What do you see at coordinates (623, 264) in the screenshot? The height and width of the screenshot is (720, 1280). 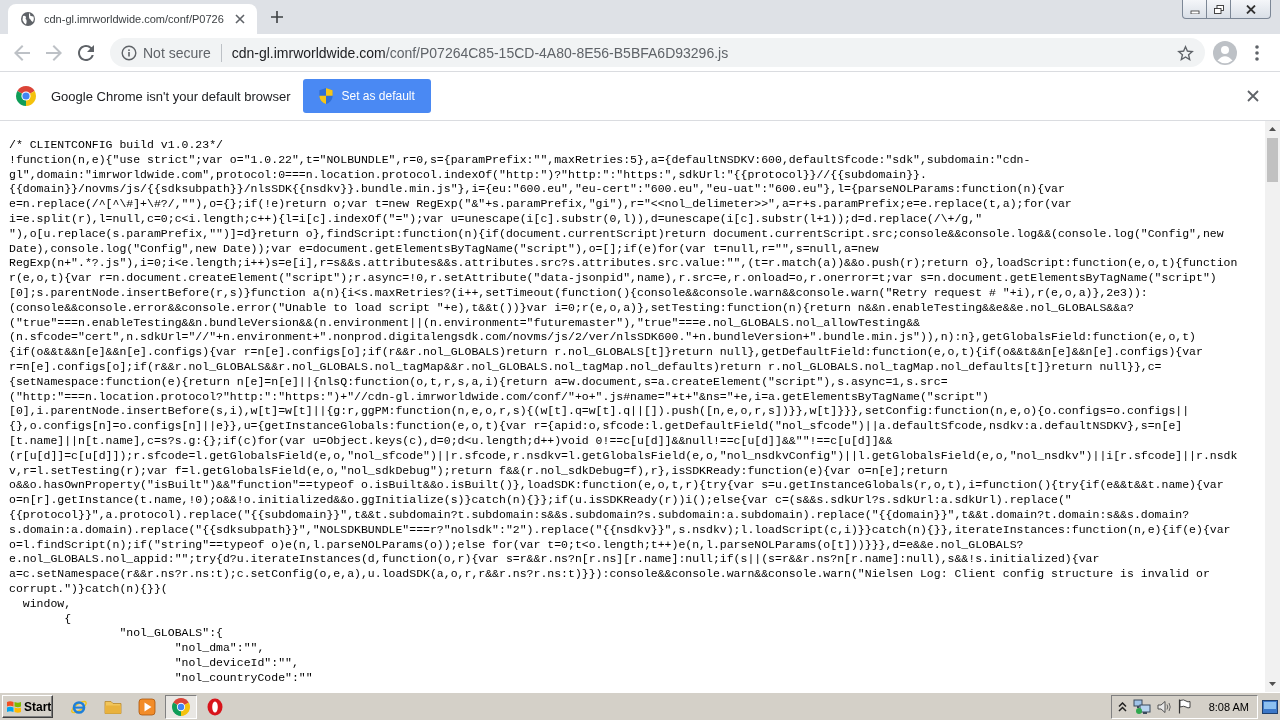 I see `code-line: RegExp(n+".*?.js"),i=0;i<e.length;i++)s=e[i],r=s&&s.attributes&&s.attributes.src?s.attributes.src.value:"",(t=r.match(a))&&o.push(r);return o},loadScript:function(e,o,t){function` at bounding box center [623, 264].